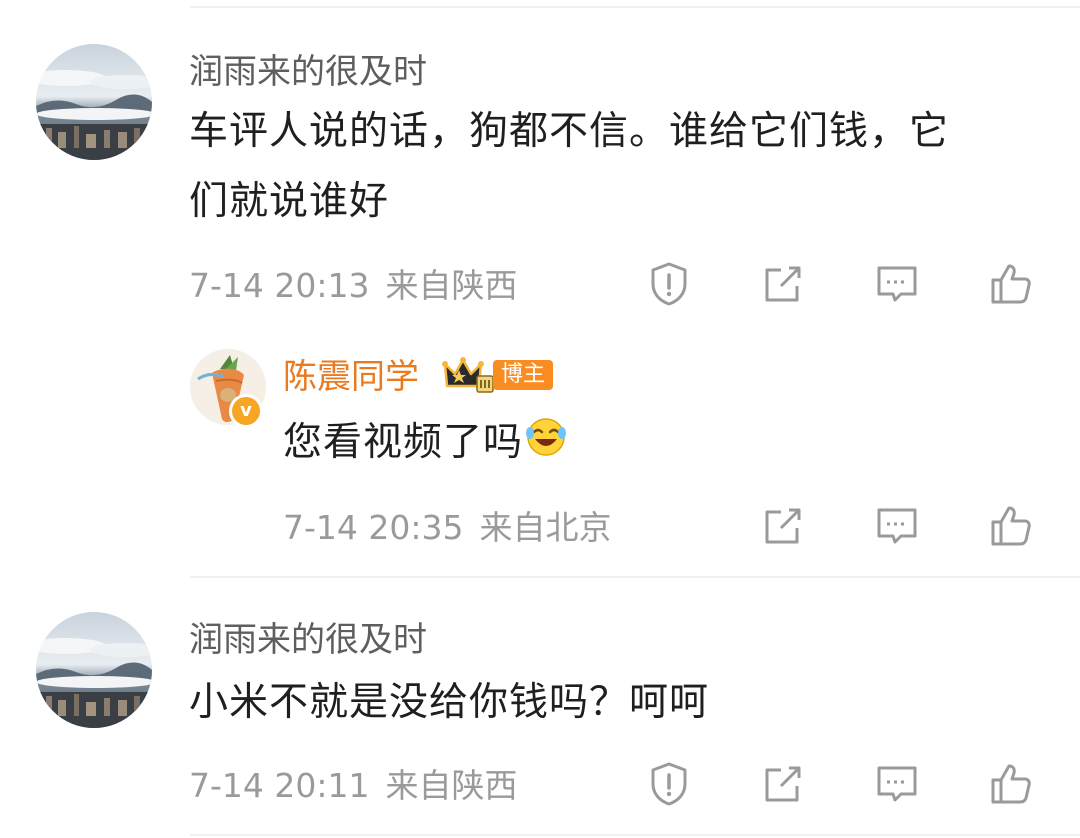 Image resolution: width=1080 pixels, height=838 pixels. I want to click on comment-divider, so click(635, 577).